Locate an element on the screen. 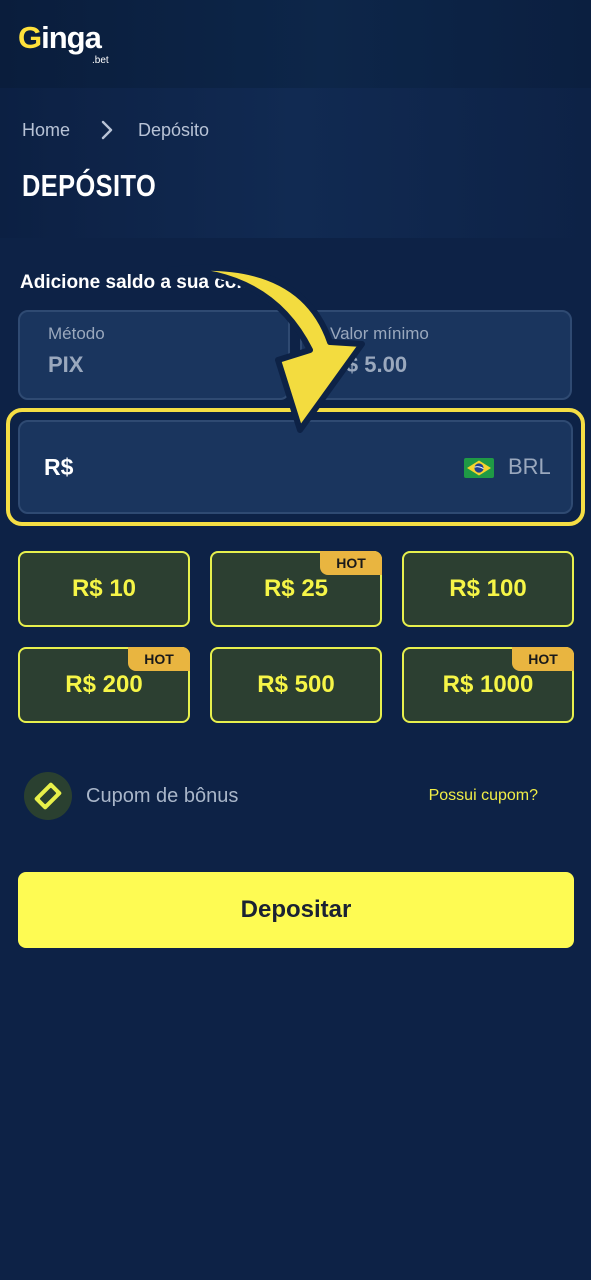 The height and width of the screenshot is (1280, 591). ginga-logo: Ginga .bet is located at coordinates (68, 45).